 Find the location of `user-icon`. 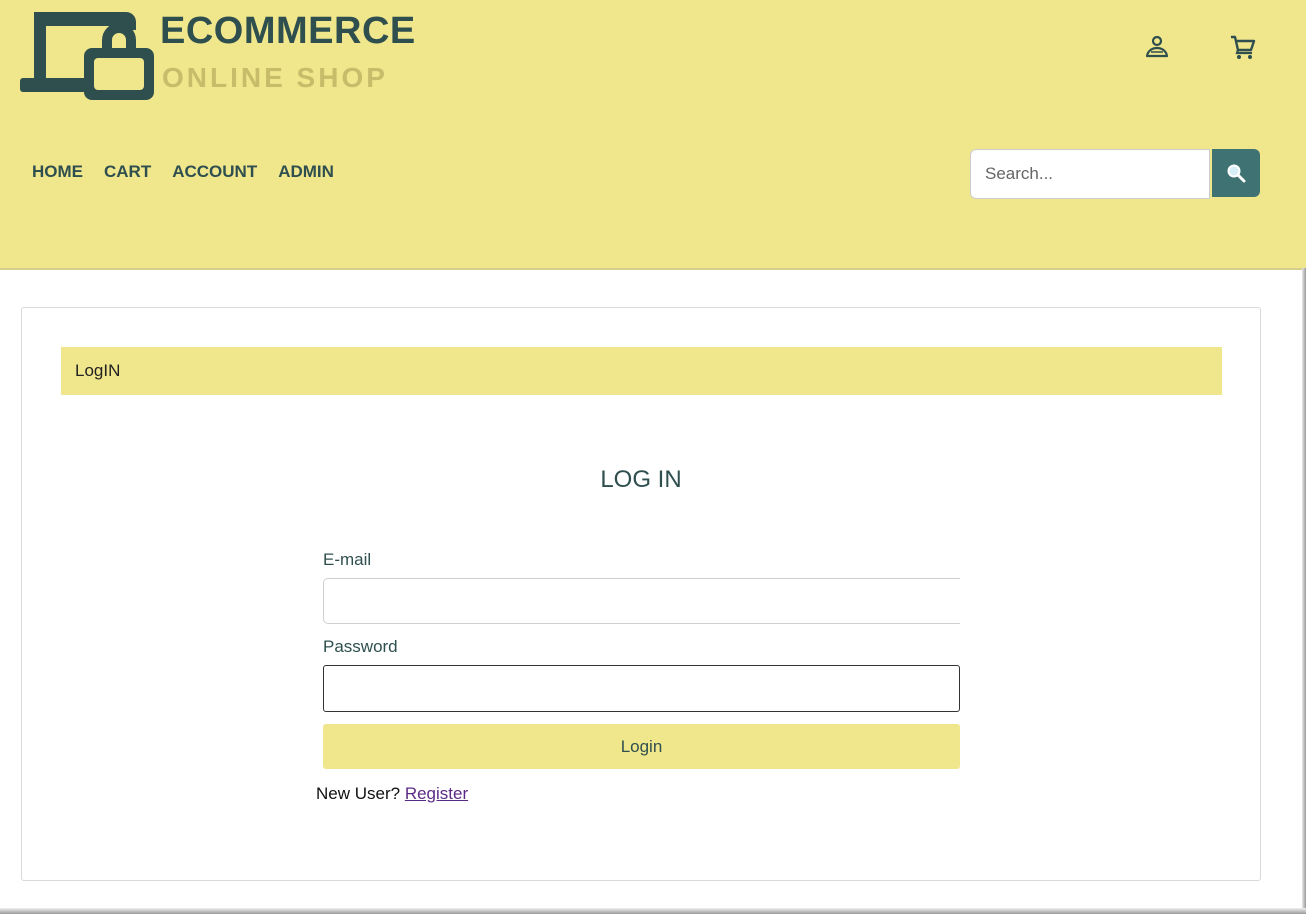

user-icon is located at coordinates (1157, 46).